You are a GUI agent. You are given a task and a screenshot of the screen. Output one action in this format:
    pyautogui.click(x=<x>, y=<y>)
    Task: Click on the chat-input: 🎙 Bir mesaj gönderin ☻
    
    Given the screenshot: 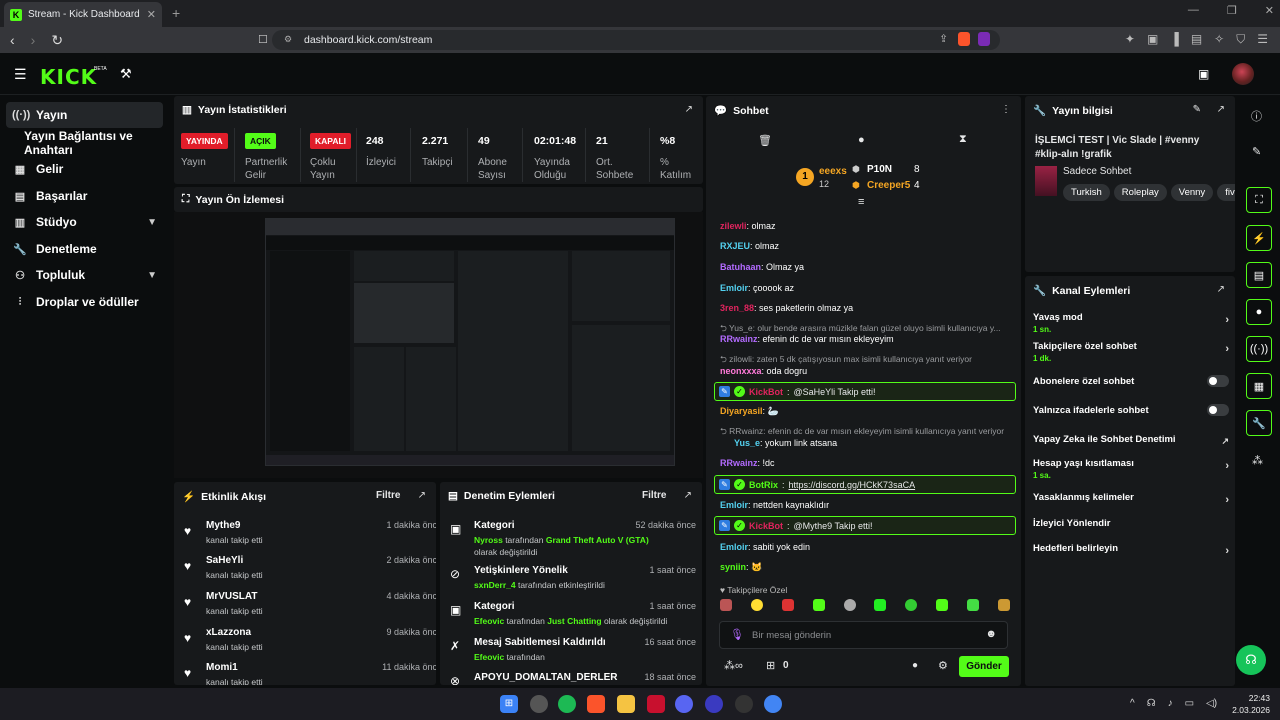 What is the action you would take?
    pyautogui.click(x=863, y=635)
    